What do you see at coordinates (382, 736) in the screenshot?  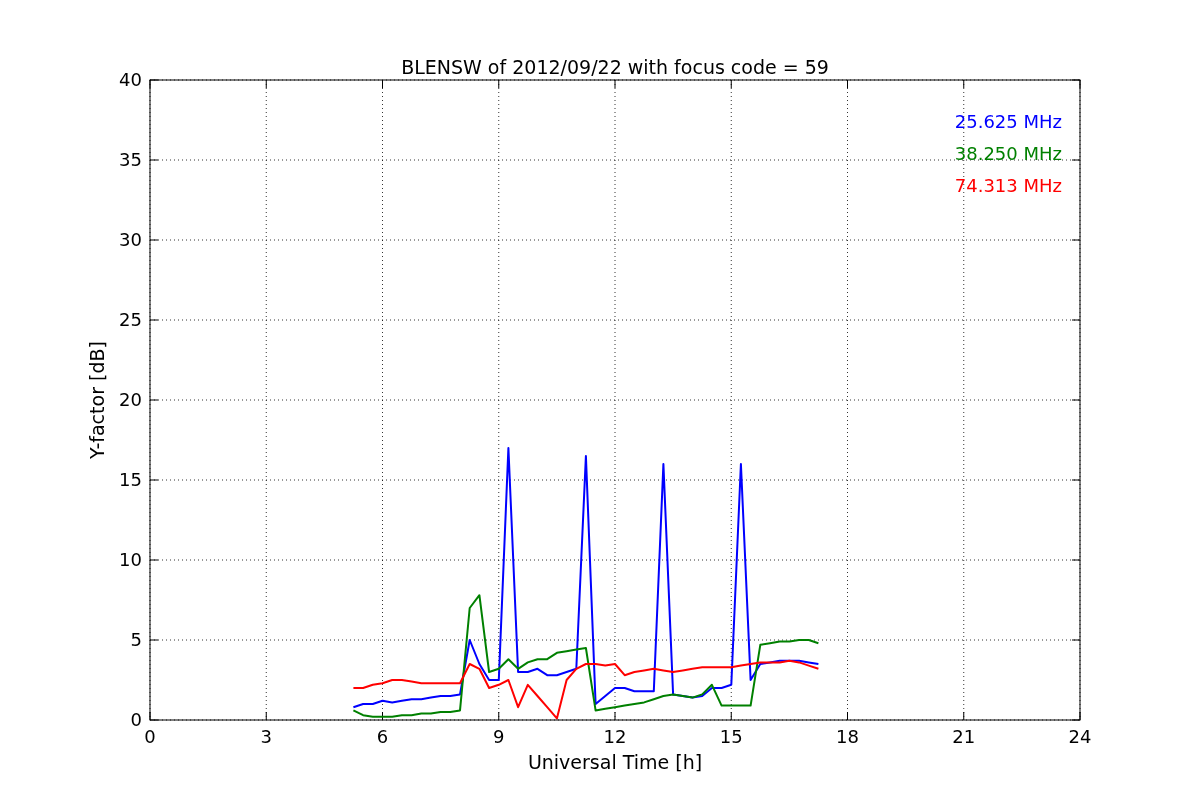 I see `x-tick-label: 6` at bounding box center [382, 736].